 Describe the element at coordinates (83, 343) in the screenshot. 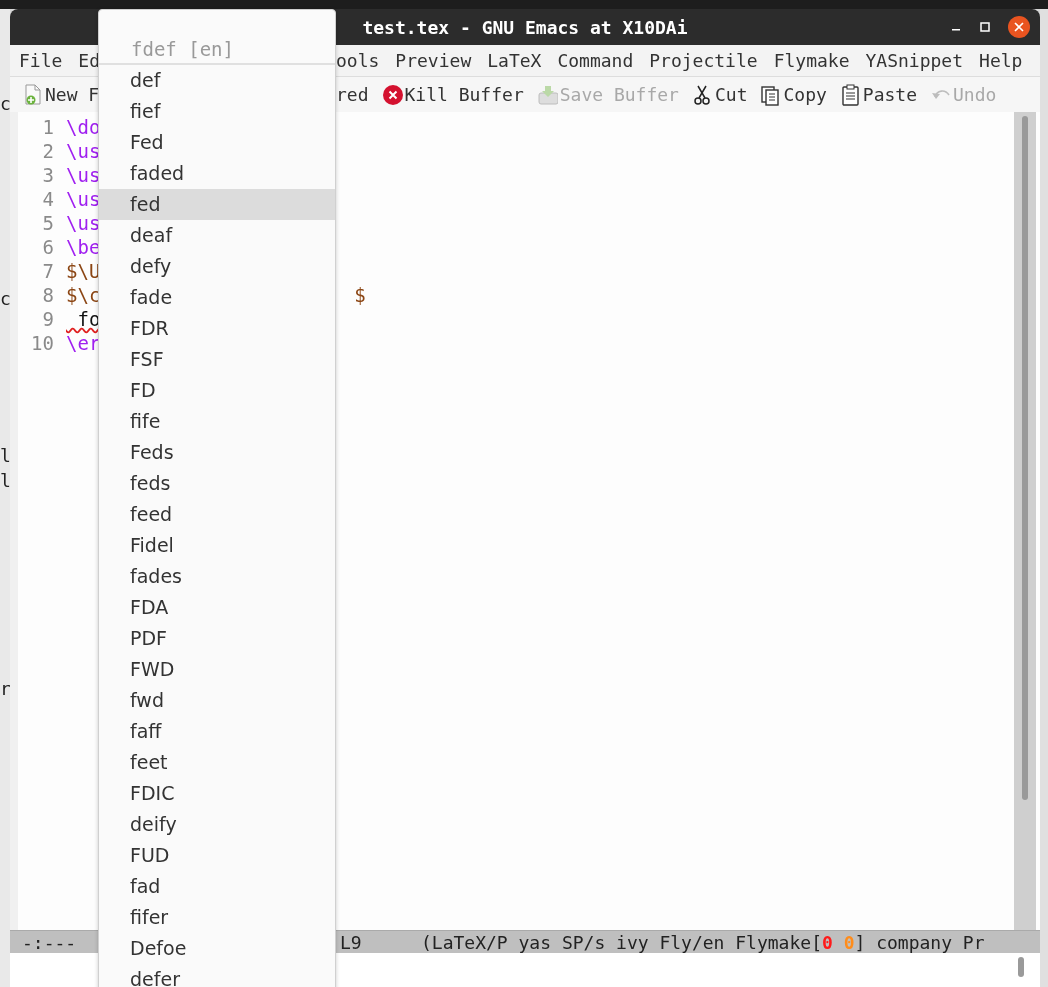

I see `code-text: \er` at that location.